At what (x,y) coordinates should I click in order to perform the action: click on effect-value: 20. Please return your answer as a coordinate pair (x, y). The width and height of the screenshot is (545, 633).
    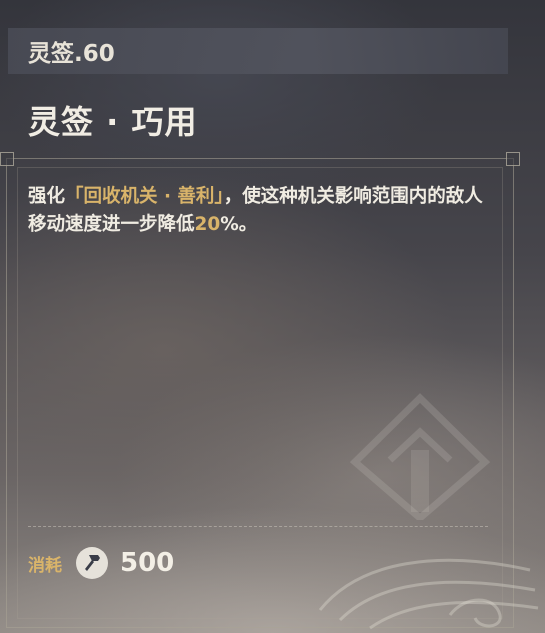
    Looking at the image, I should click on (207, 224).